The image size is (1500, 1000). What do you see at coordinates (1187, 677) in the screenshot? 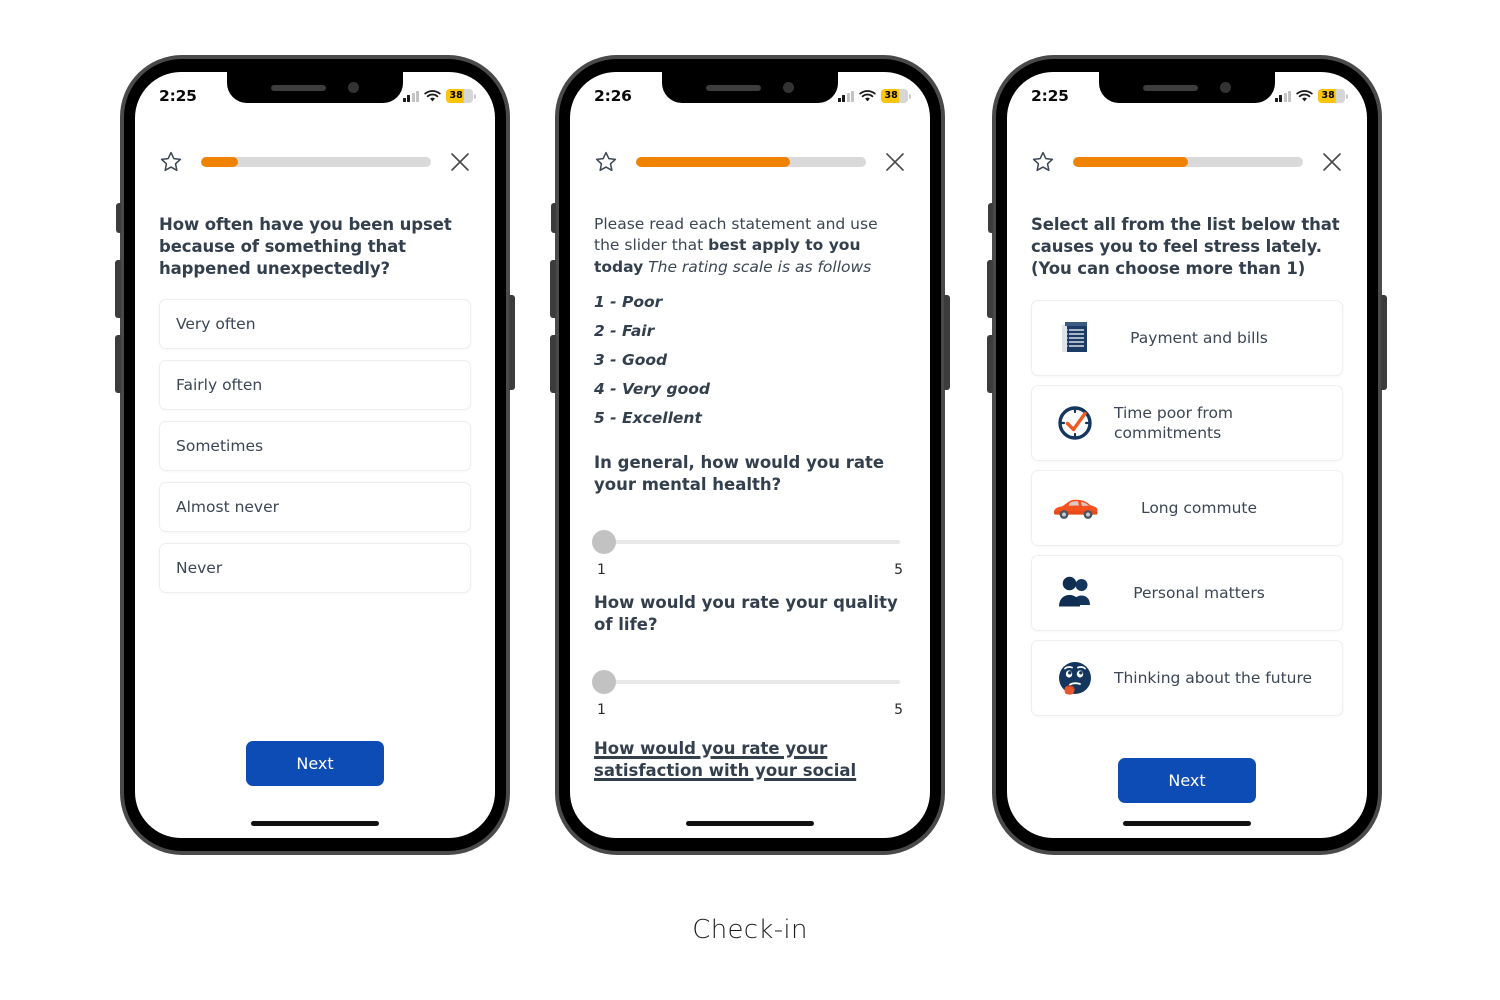
I see `stress-cause-item: Thinking about the future` at bounding box center [1187, 677].